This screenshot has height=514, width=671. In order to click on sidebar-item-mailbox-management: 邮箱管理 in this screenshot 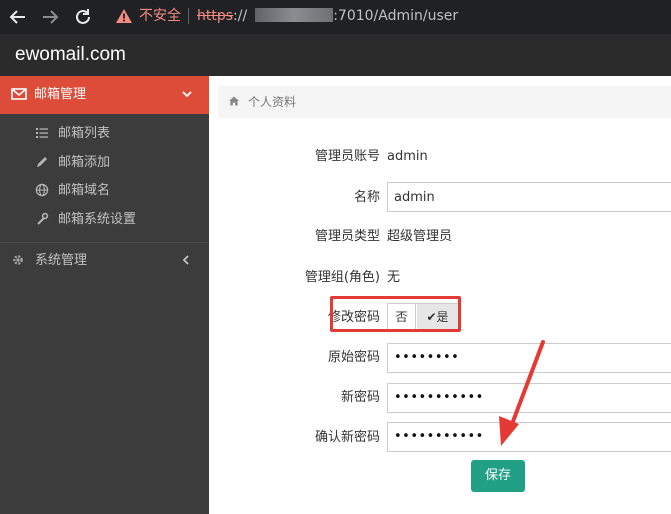, I will do `click(104, 95)`.